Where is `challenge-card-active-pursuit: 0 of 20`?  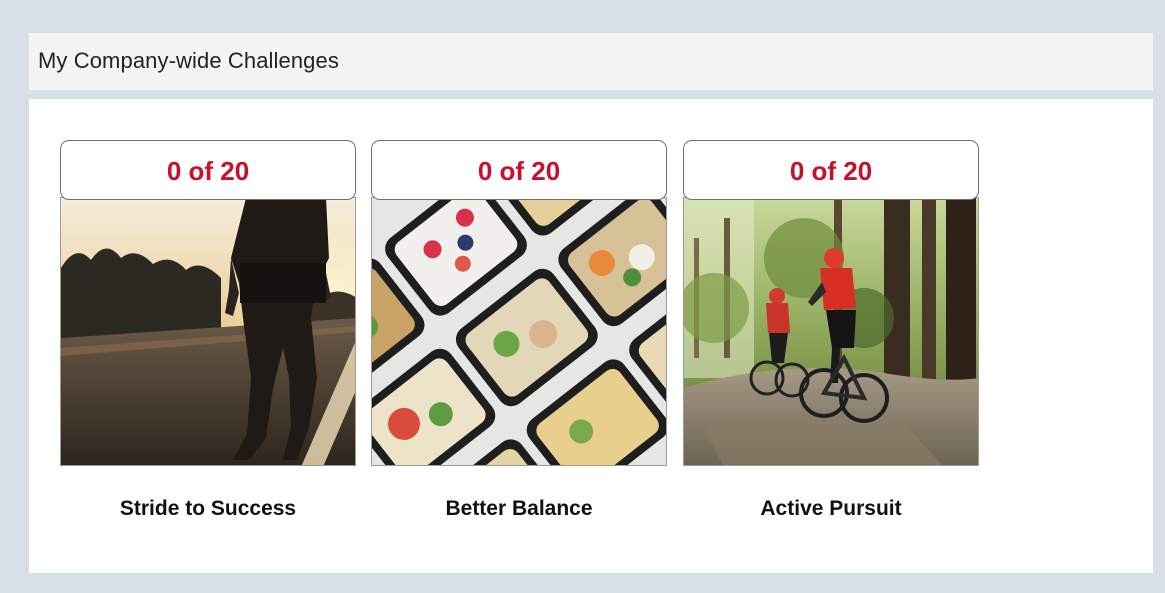
challenge-card-active-pursuit: 0 of 20 is located at coordinates (831, 303).